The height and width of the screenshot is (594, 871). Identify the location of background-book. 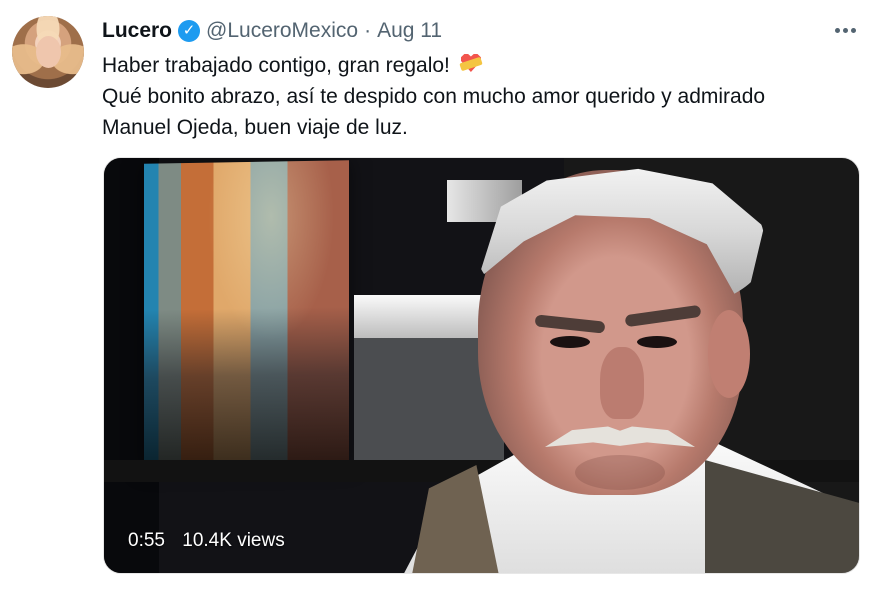
(246, 314).